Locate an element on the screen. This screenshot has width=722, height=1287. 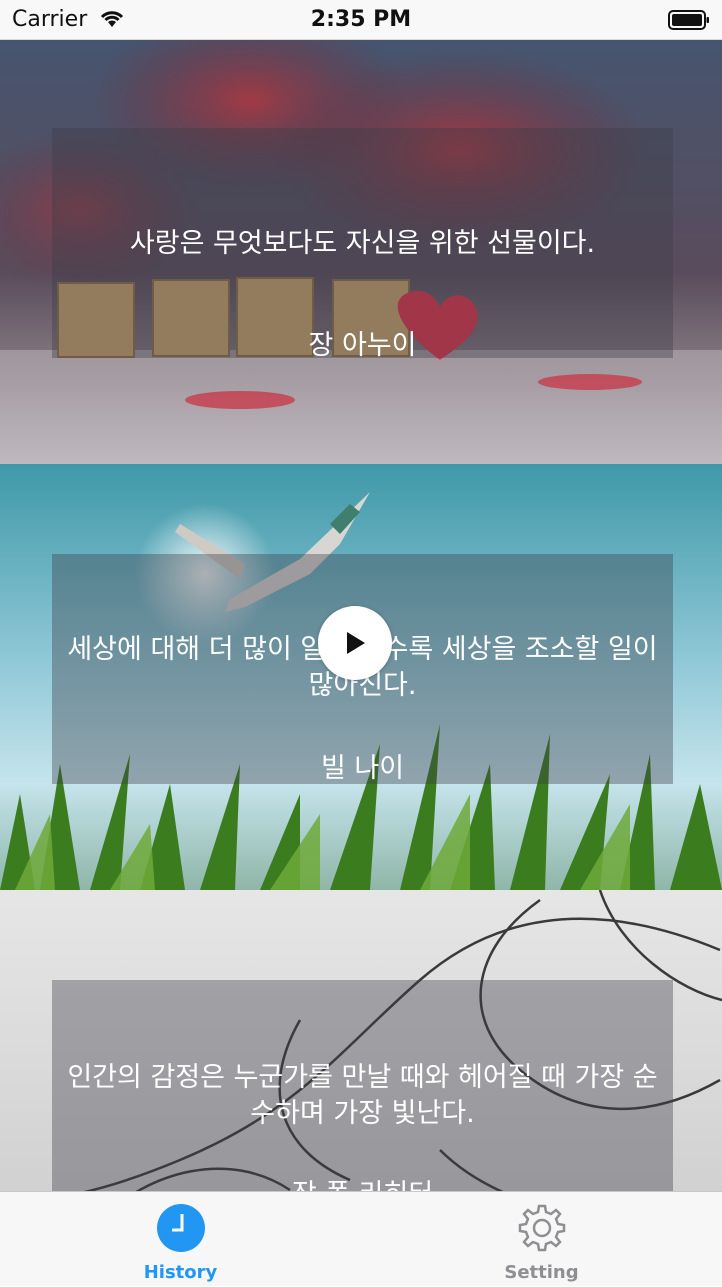
quote-author: 빌 나이 is located at coordinates (362, 768).